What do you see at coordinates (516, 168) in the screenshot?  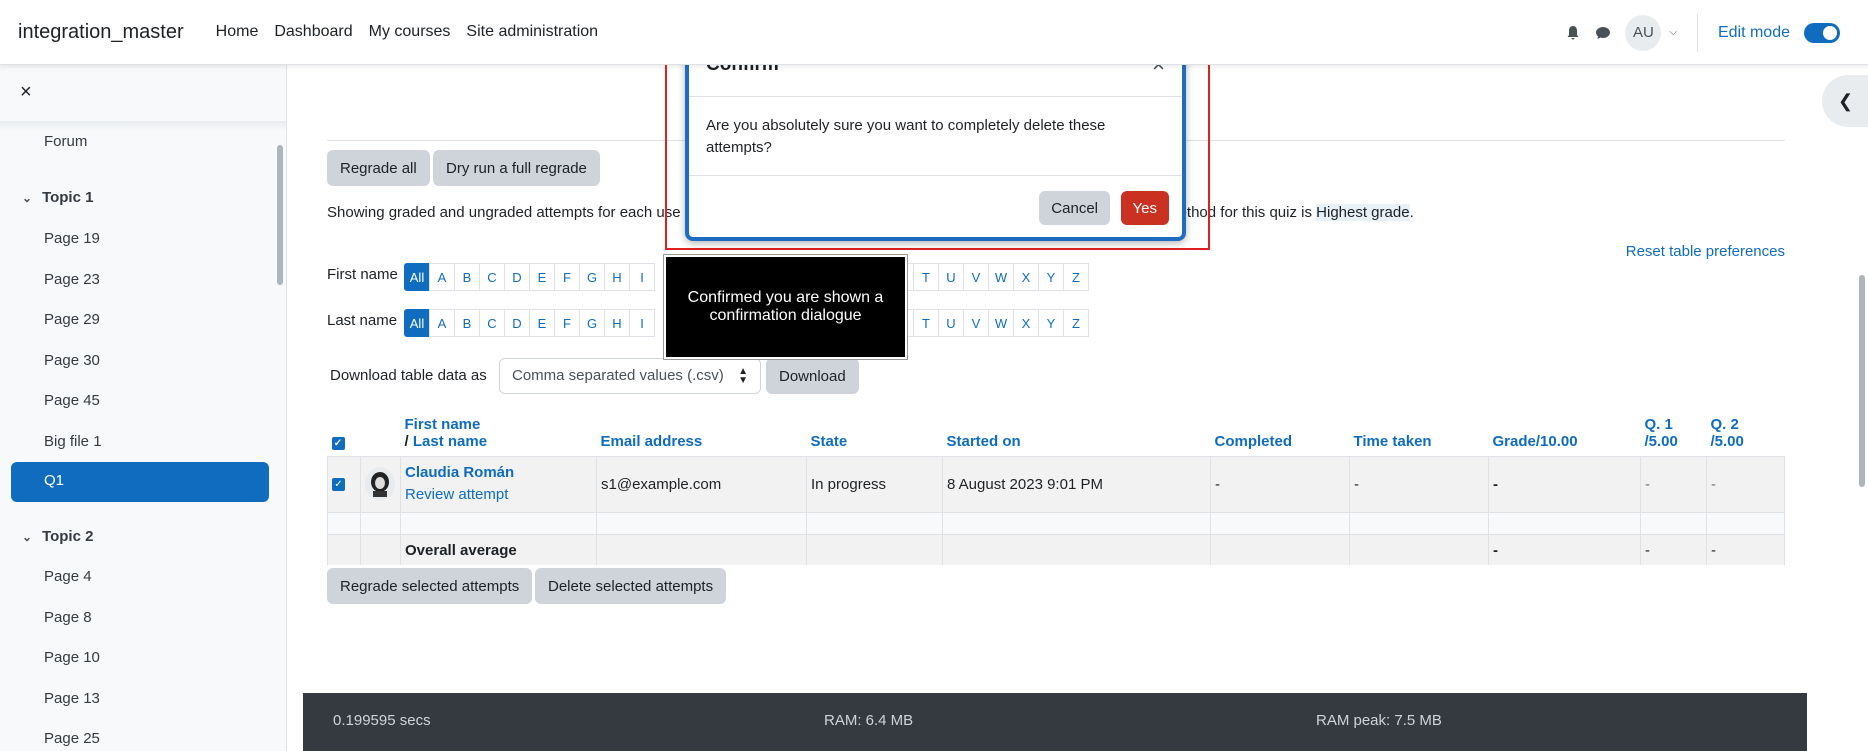 I see `dry-run-regrade-button: Dry run a full regrade` at bounding box center [516, 168].